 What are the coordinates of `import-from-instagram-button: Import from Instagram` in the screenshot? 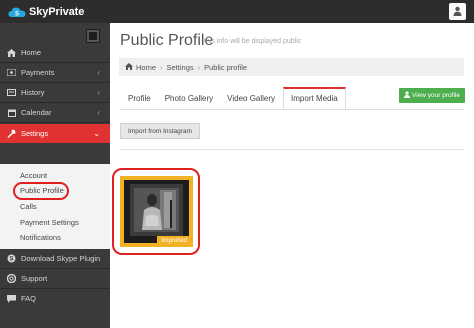 It's located at (160, 131).